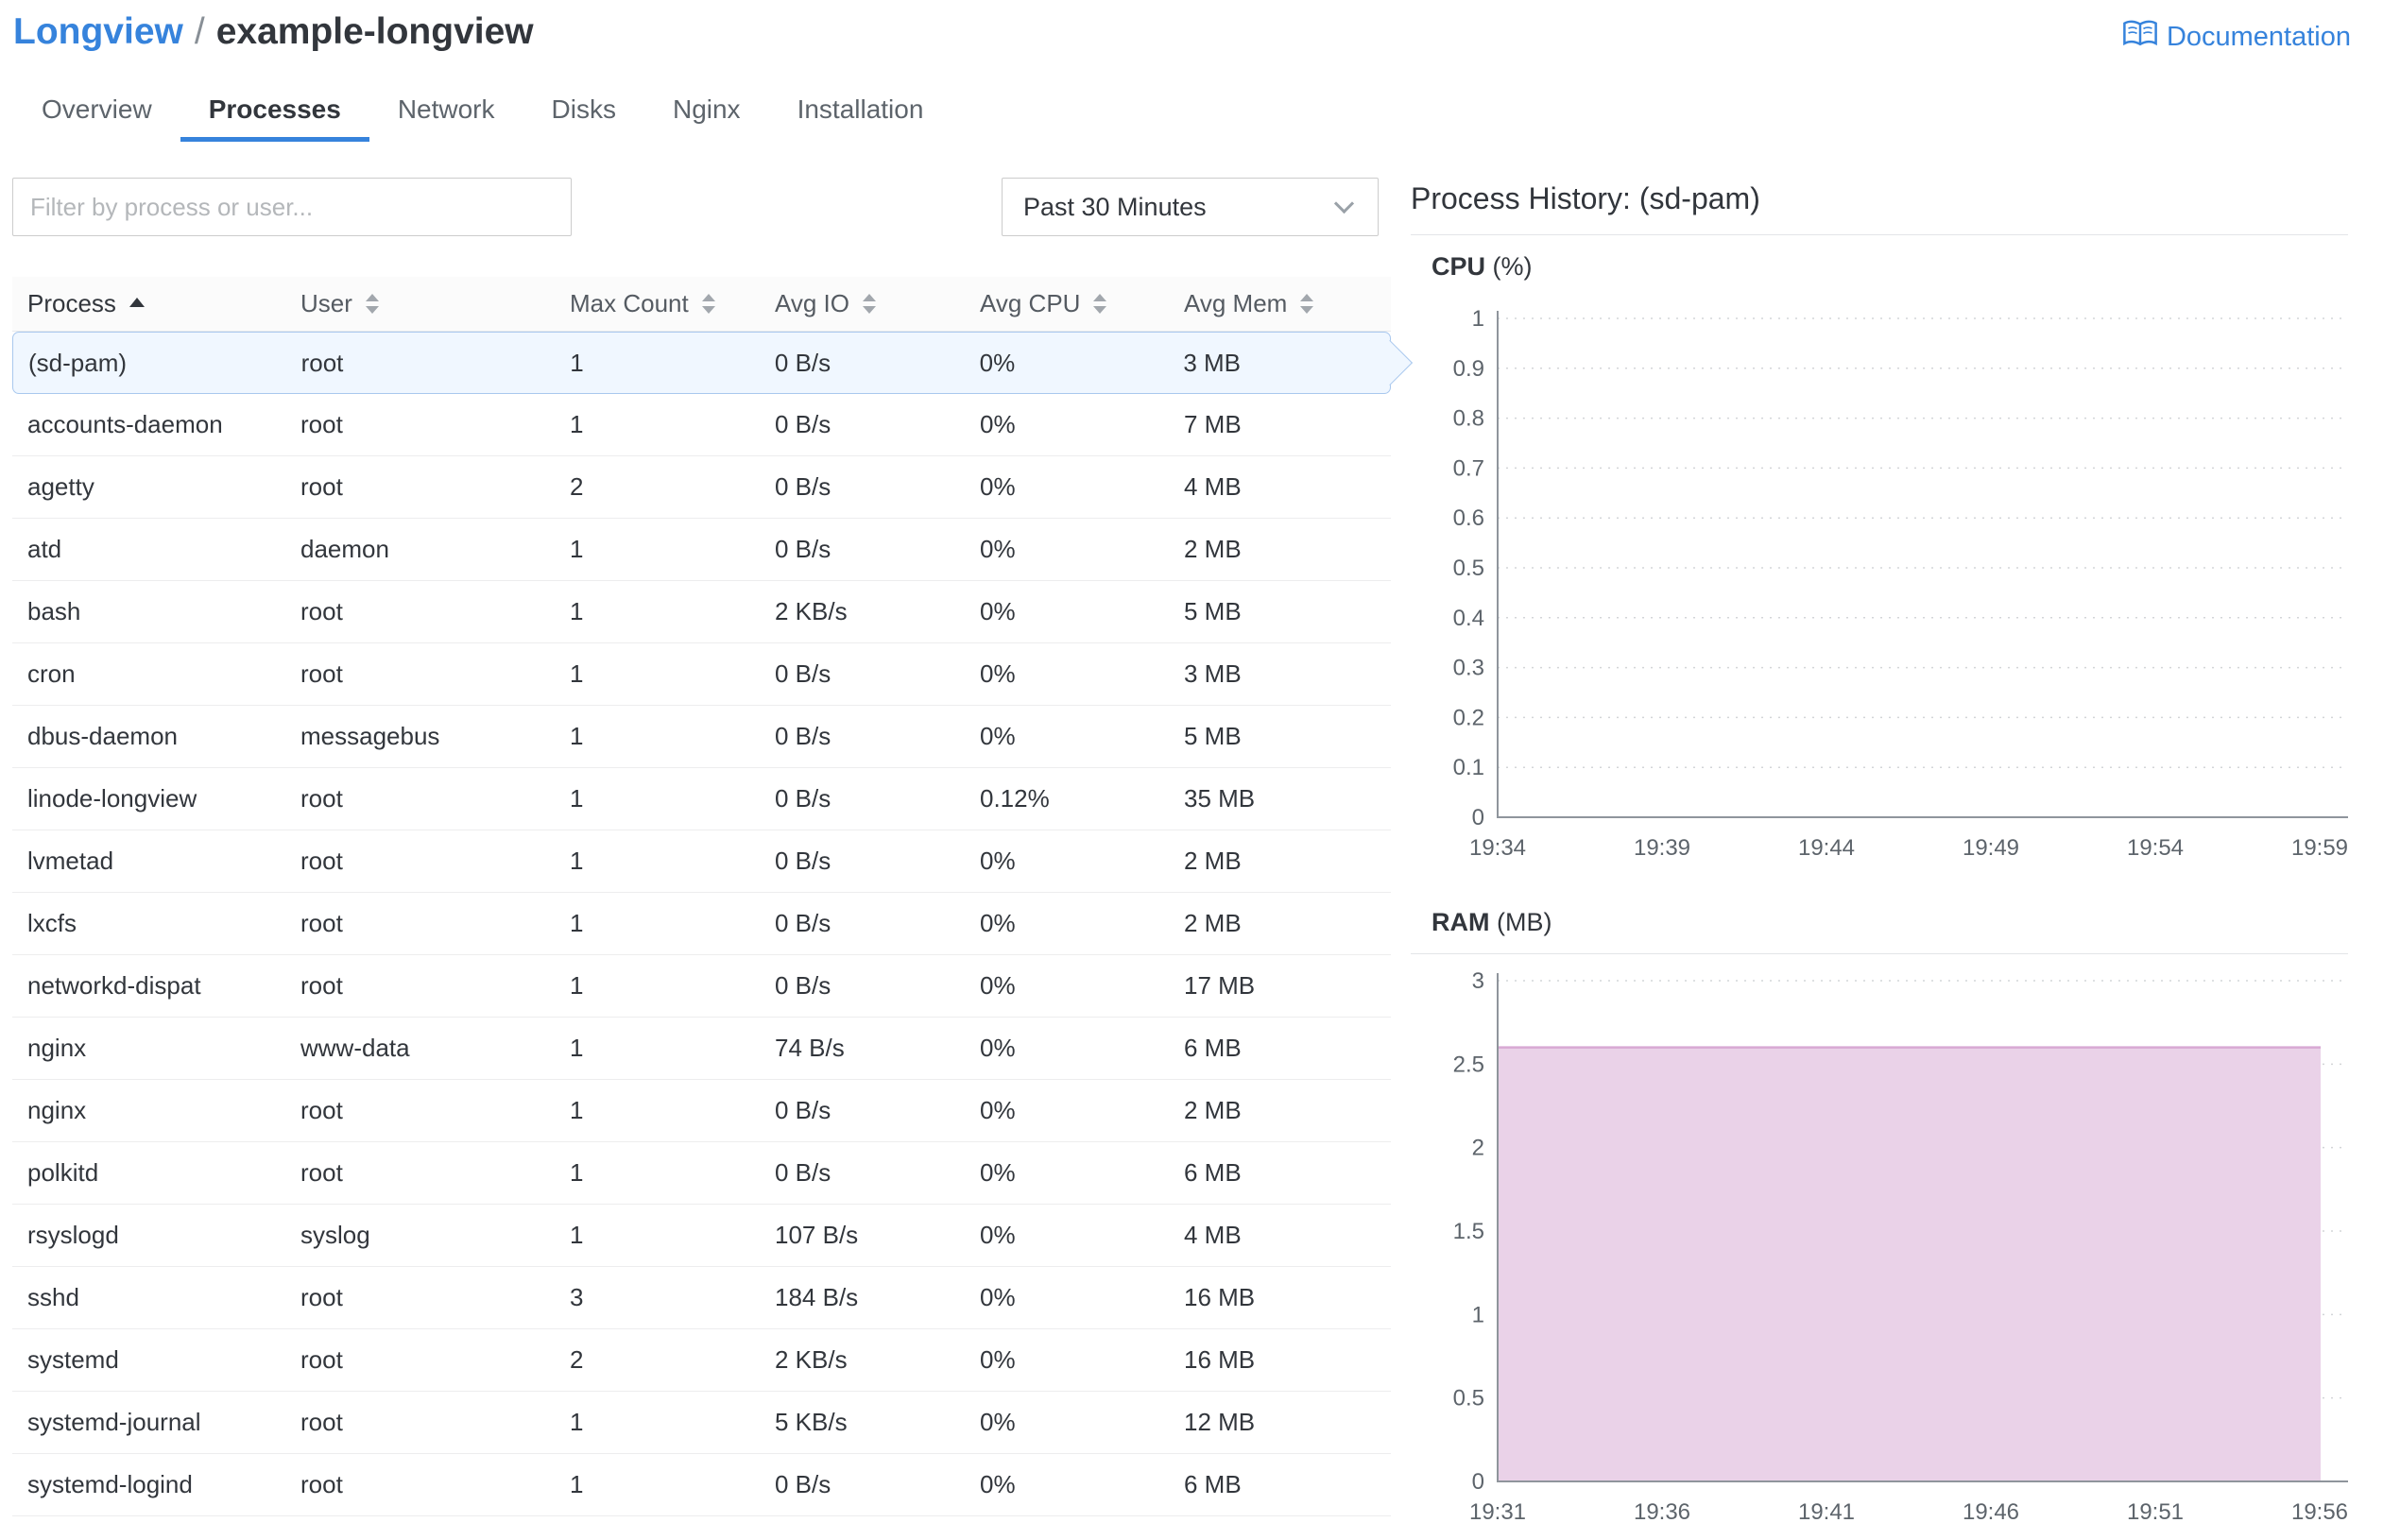  I want to click on cell-process: lvmetad, so click(70, 861).